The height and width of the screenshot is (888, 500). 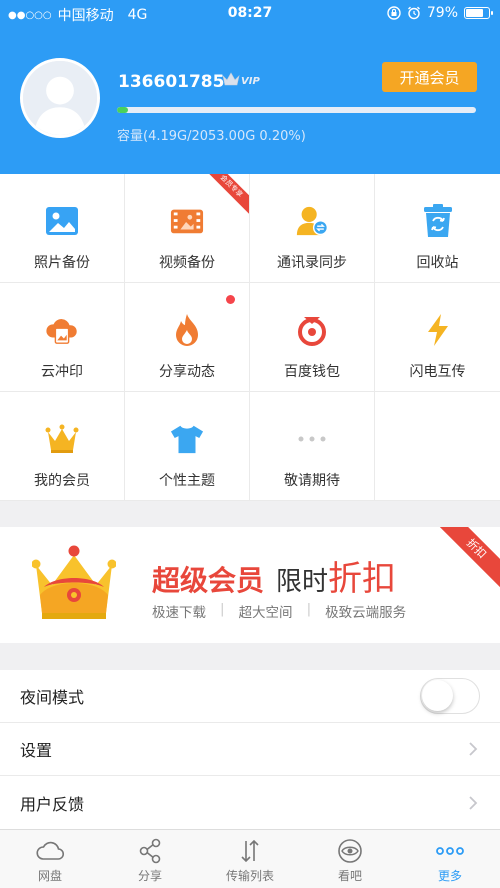 I want to click on tab-label: 传输列表, so click(x=249, y=876).